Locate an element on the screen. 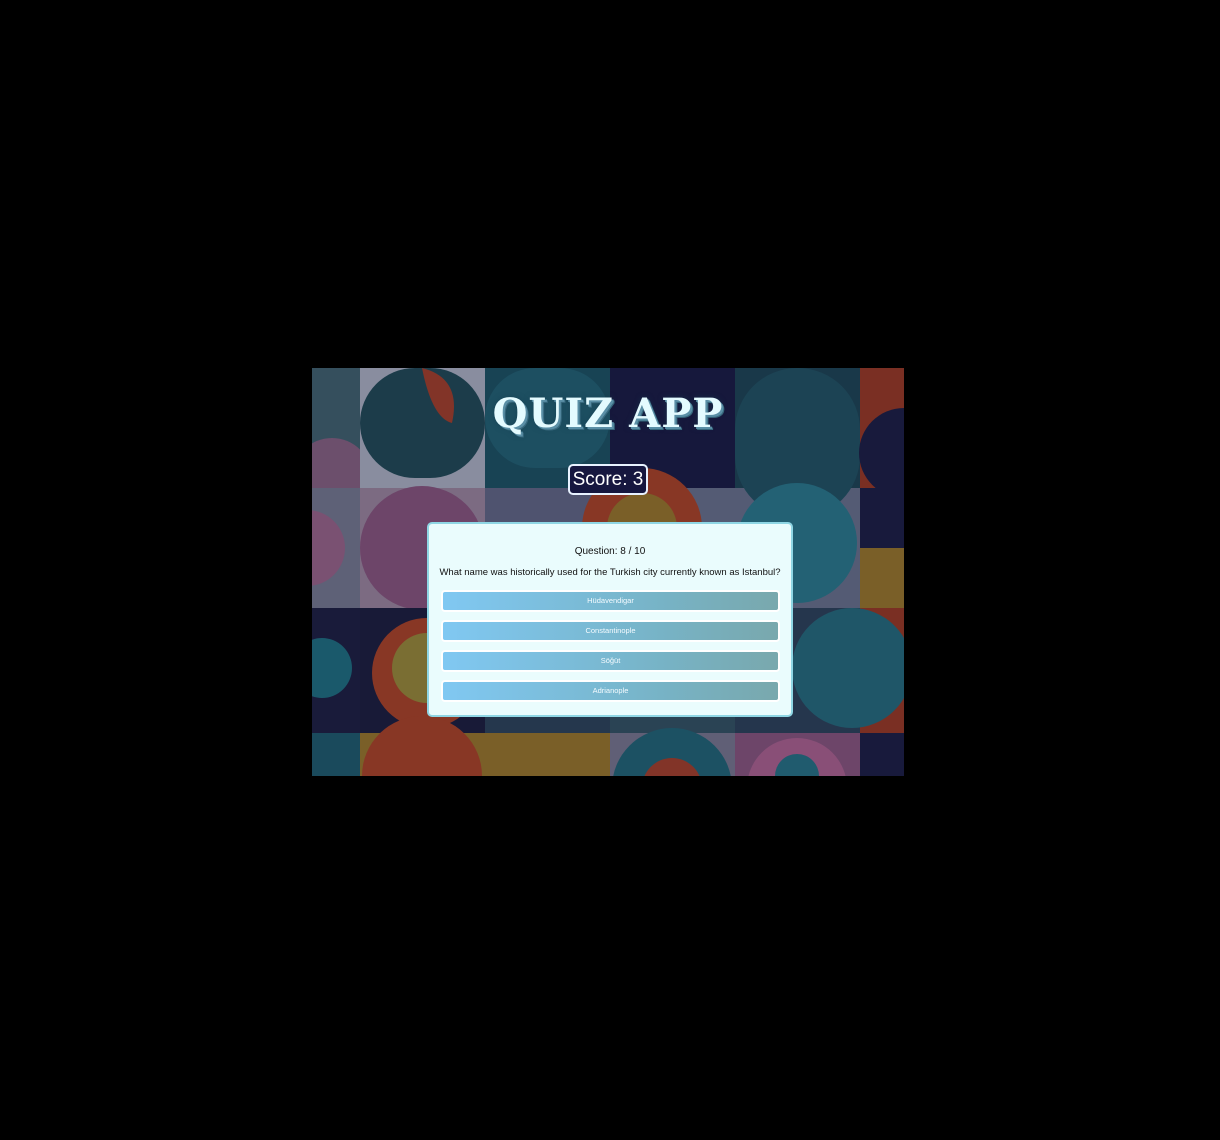 The width and height of the screenshot is (1220, 1140). answer-button-2: Constantinople is located at coordinates (610, 631).